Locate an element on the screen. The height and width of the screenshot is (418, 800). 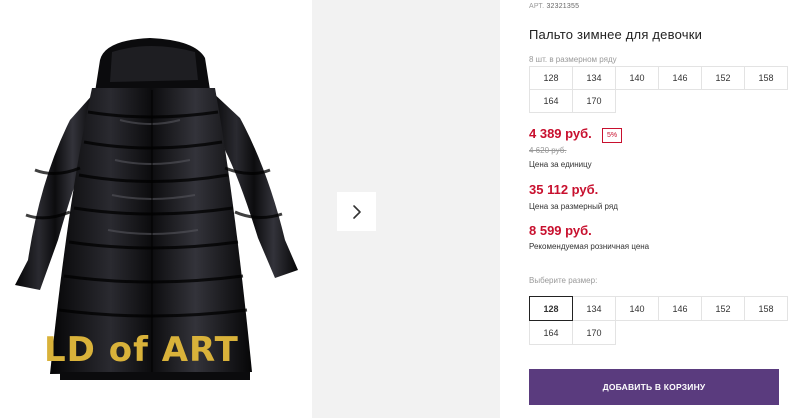
size-option: 146 is located at coordinates (680, 308).